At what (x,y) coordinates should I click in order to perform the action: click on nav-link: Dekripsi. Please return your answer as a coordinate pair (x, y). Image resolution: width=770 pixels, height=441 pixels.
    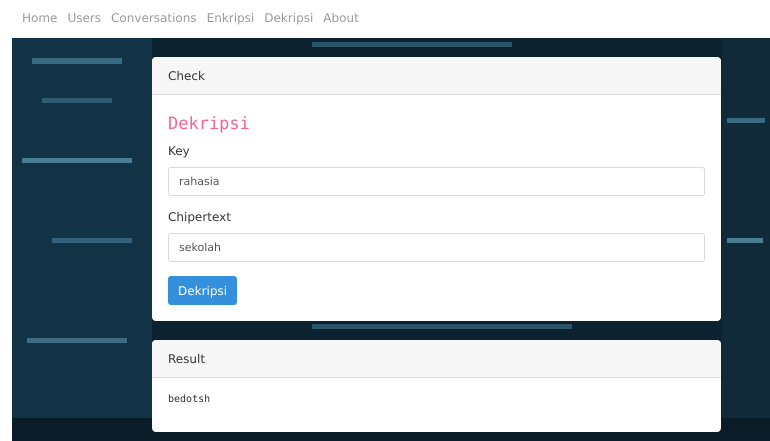
    Looking at the image, I should click on (289, 17).